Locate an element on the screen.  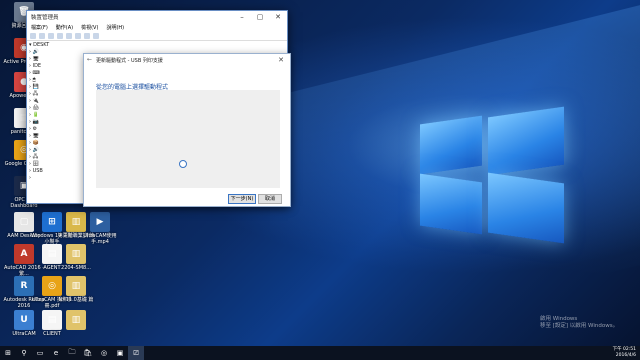
watermark-line2: 移至 [設定] 以啟用 Windows。 is located at coordinates (579, 326).